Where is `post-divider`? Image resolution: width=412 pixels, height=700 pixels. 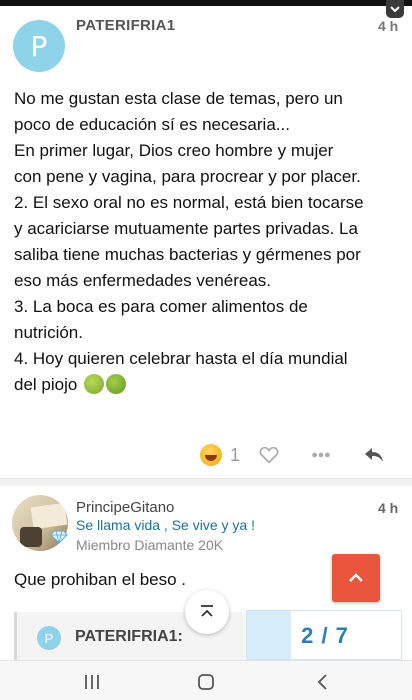 post-divider is located at coordinates (206, 482).